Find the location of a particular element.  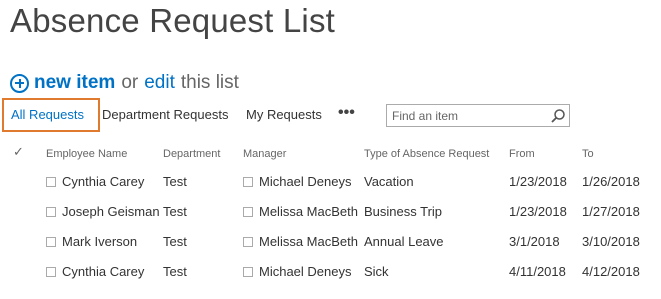

absence-type-cell: Sick is located at coordinates (376, 271).